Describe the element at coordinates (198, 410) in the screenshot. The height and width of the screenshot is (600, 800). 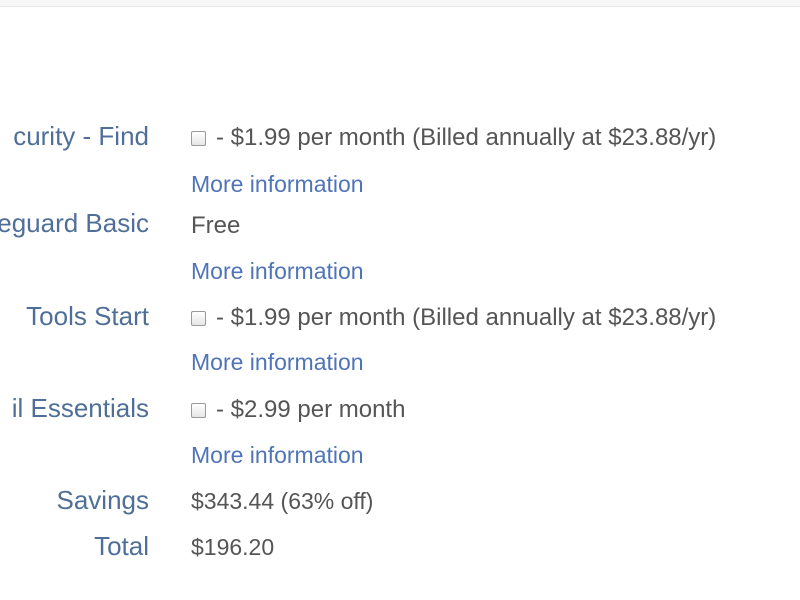
I see `product-checkbox-mail-essentials` at that location.